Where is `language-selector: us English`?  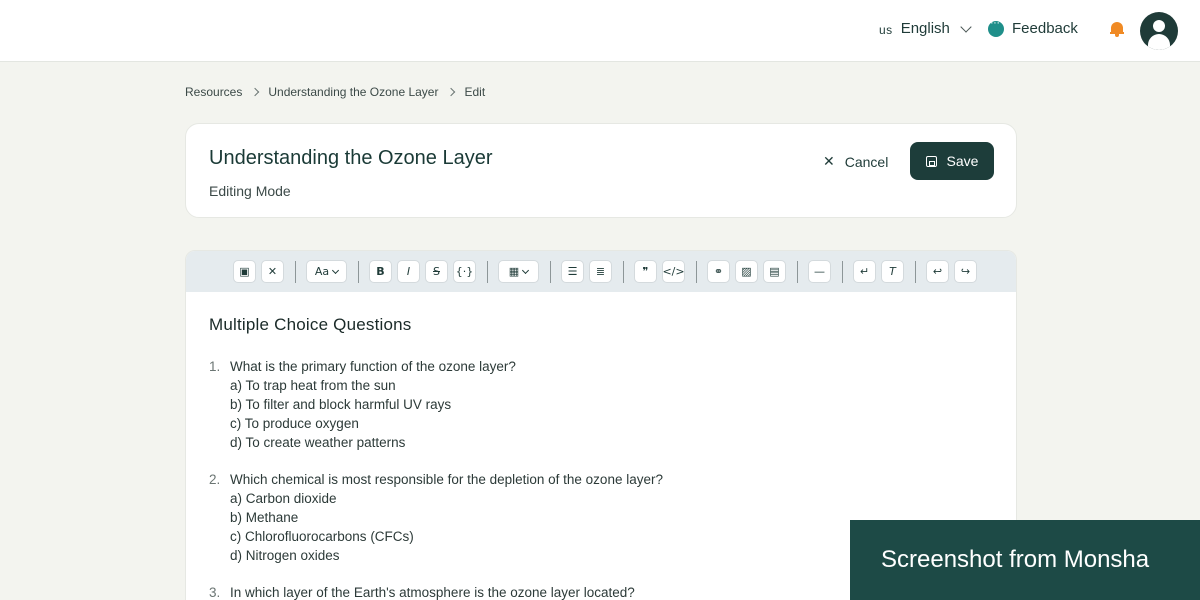
language-selector: us English is located at coordinates (925, 28).